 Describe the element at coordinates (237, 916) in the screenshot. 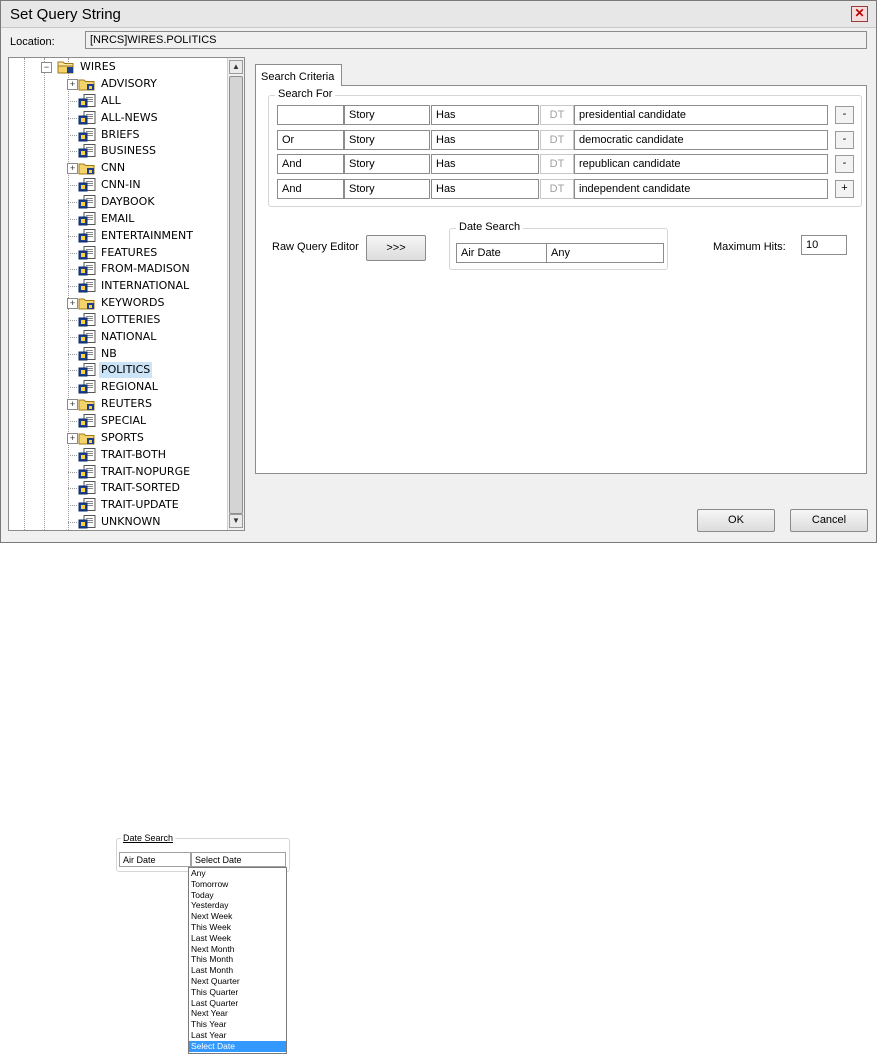

I see `date-option: Next Week` at that location.